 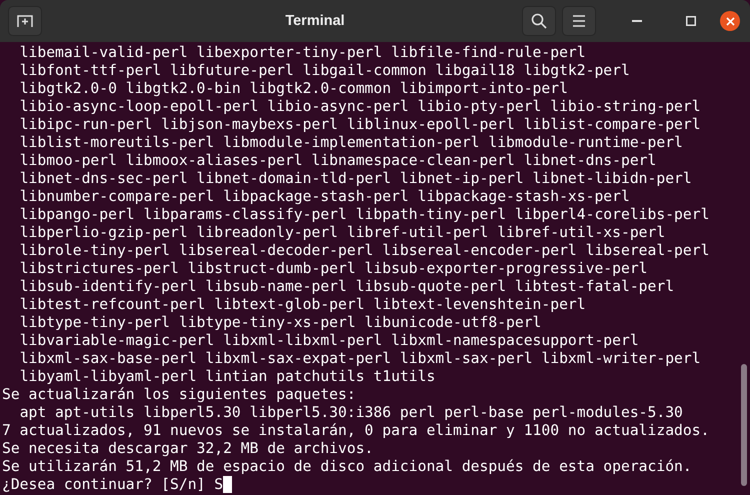 I want to click on terminal-output-line: liblist-moreutils-perl libmodule-implementation-perl libmodule-runtime-perl, so click(x=351, y=142).